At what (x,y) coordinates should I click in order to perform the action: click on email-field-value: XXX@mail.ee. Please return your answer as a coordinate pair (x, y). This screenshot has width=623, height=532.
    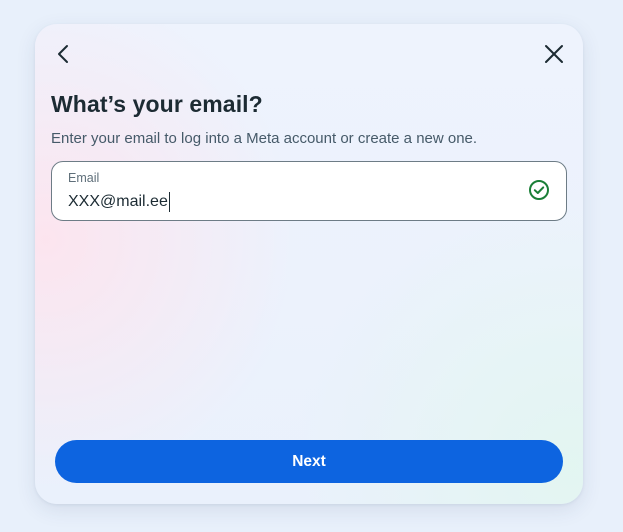
    Looking at the image, I should click on (118, 202).